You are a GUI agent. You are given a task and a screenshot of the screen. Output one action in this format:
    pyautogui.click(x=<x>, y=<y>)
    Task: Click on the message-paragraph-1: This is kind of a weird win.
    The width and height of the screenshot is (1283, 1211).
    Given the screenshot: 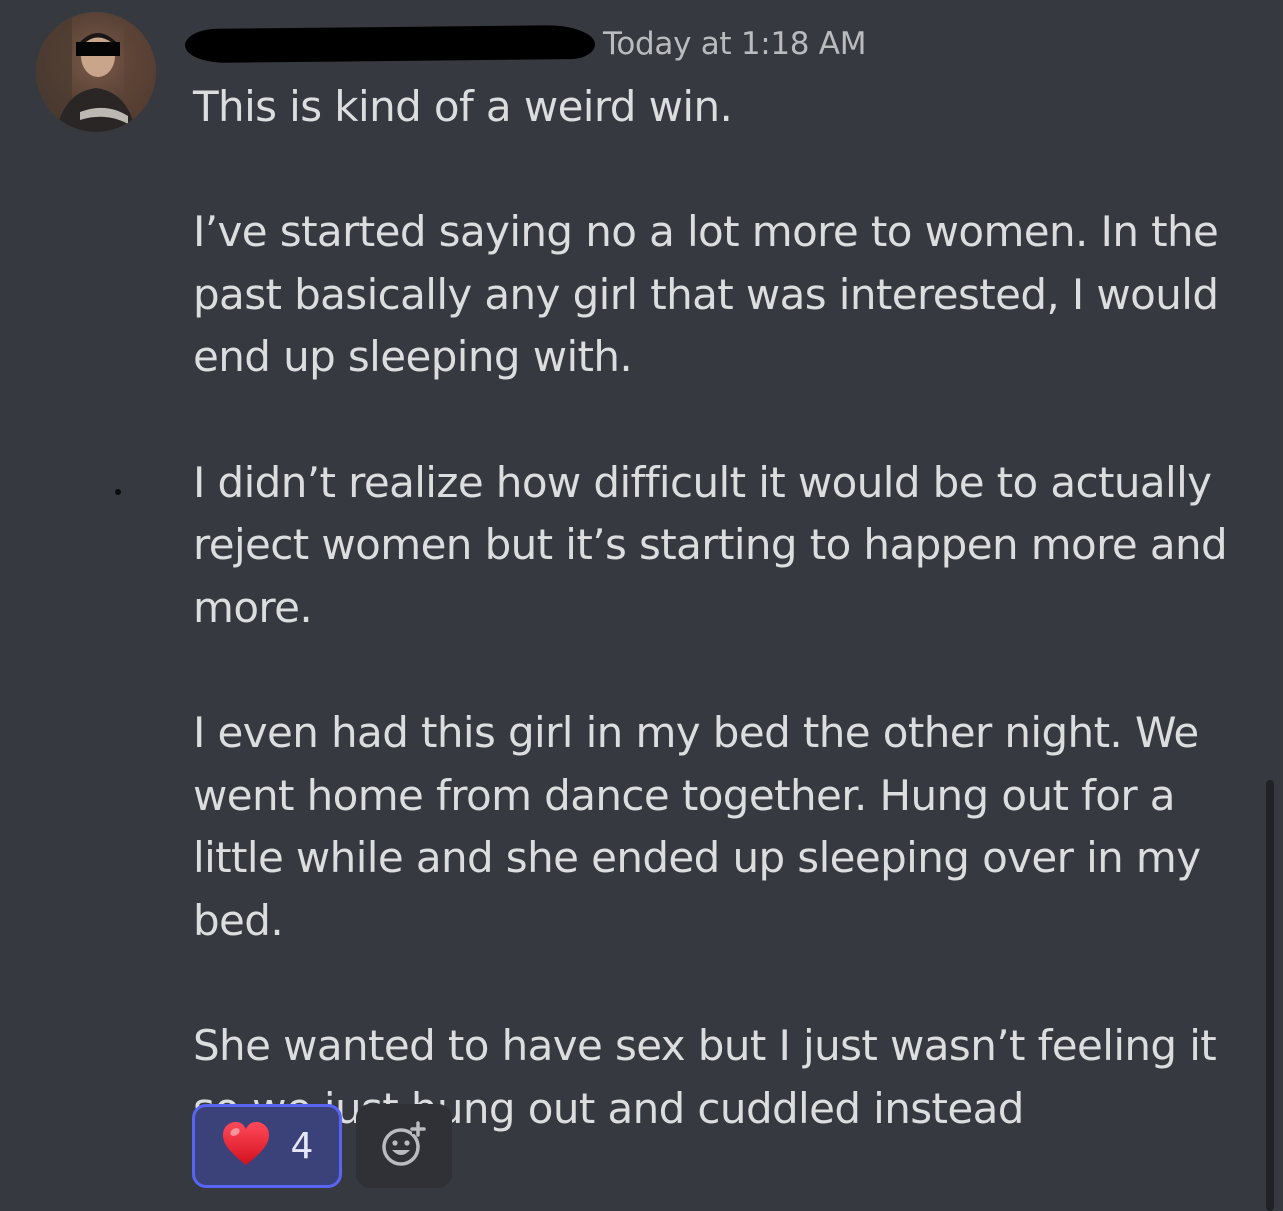 What is the action you would take?
    pyautogui.click(x=463, y=106)
    